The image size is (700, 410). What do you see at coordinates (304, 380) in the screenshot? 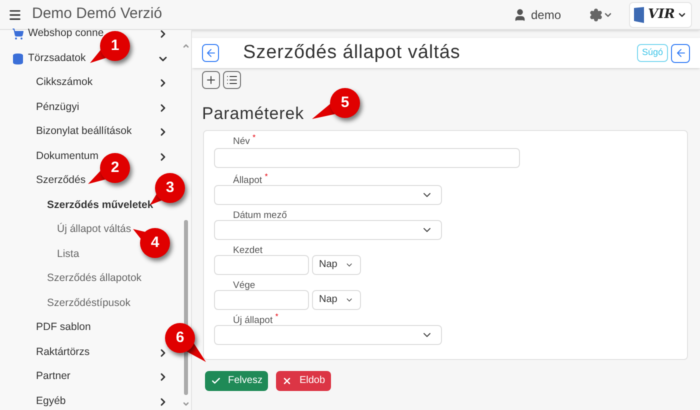
I see `discard-button: Eldob` at bounding box center [304, 380].